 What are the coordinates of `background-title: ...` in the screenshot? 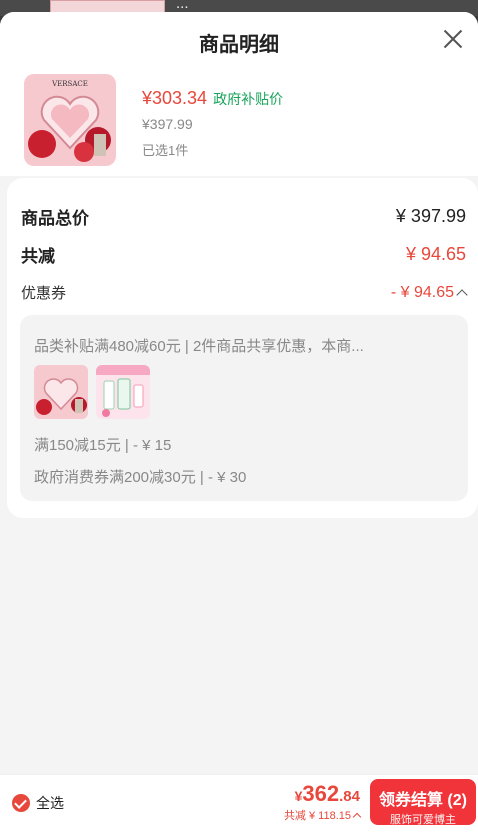 It's located at (182, 6).